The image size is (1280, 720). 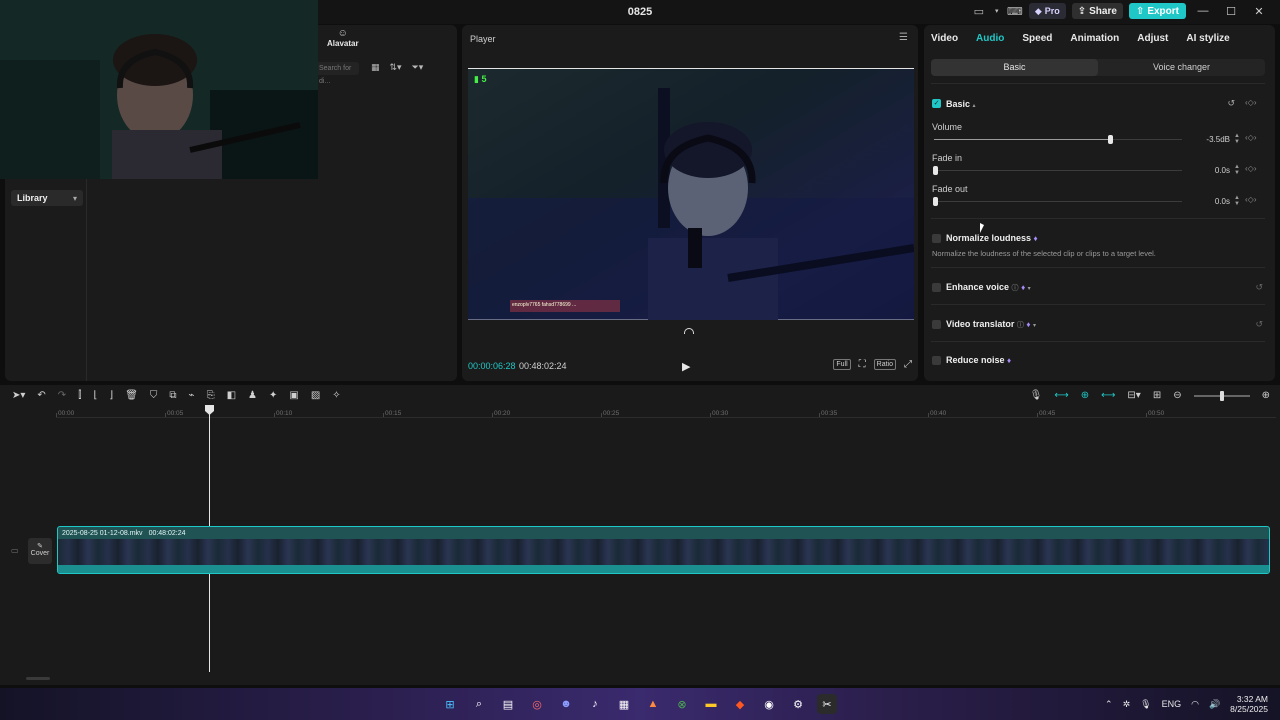 What do you see at coordinates (537, 704) in the screenshot?
I see `chrome-icon: ◎` at bounding box center [537, 704].